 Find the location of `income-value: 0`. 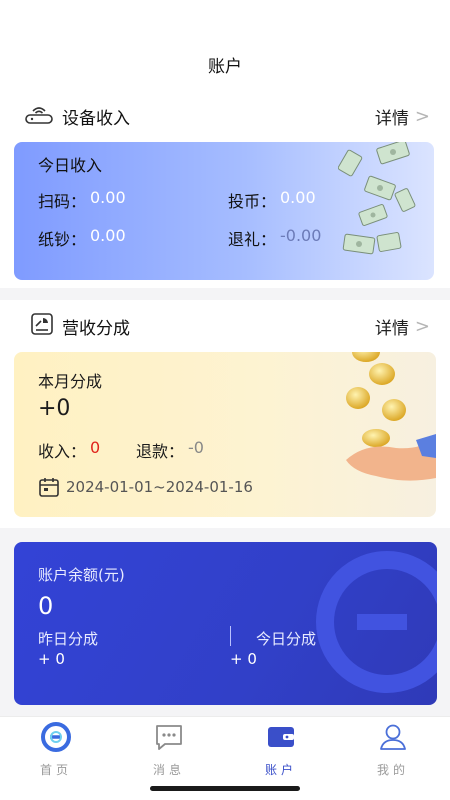

income-value: 0 is located at coordinates (95, 447).